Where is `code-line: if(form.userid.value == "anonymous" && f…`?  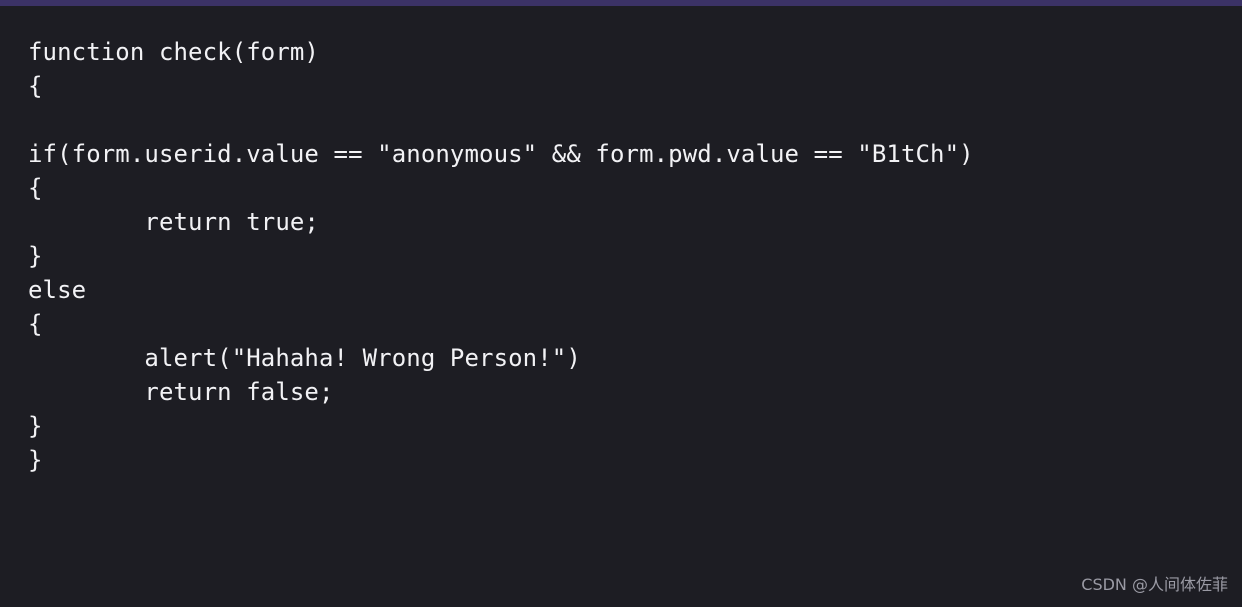
code-line: if(form.userid.value == "anonymous" && f… is located at coordinates (501, 154).